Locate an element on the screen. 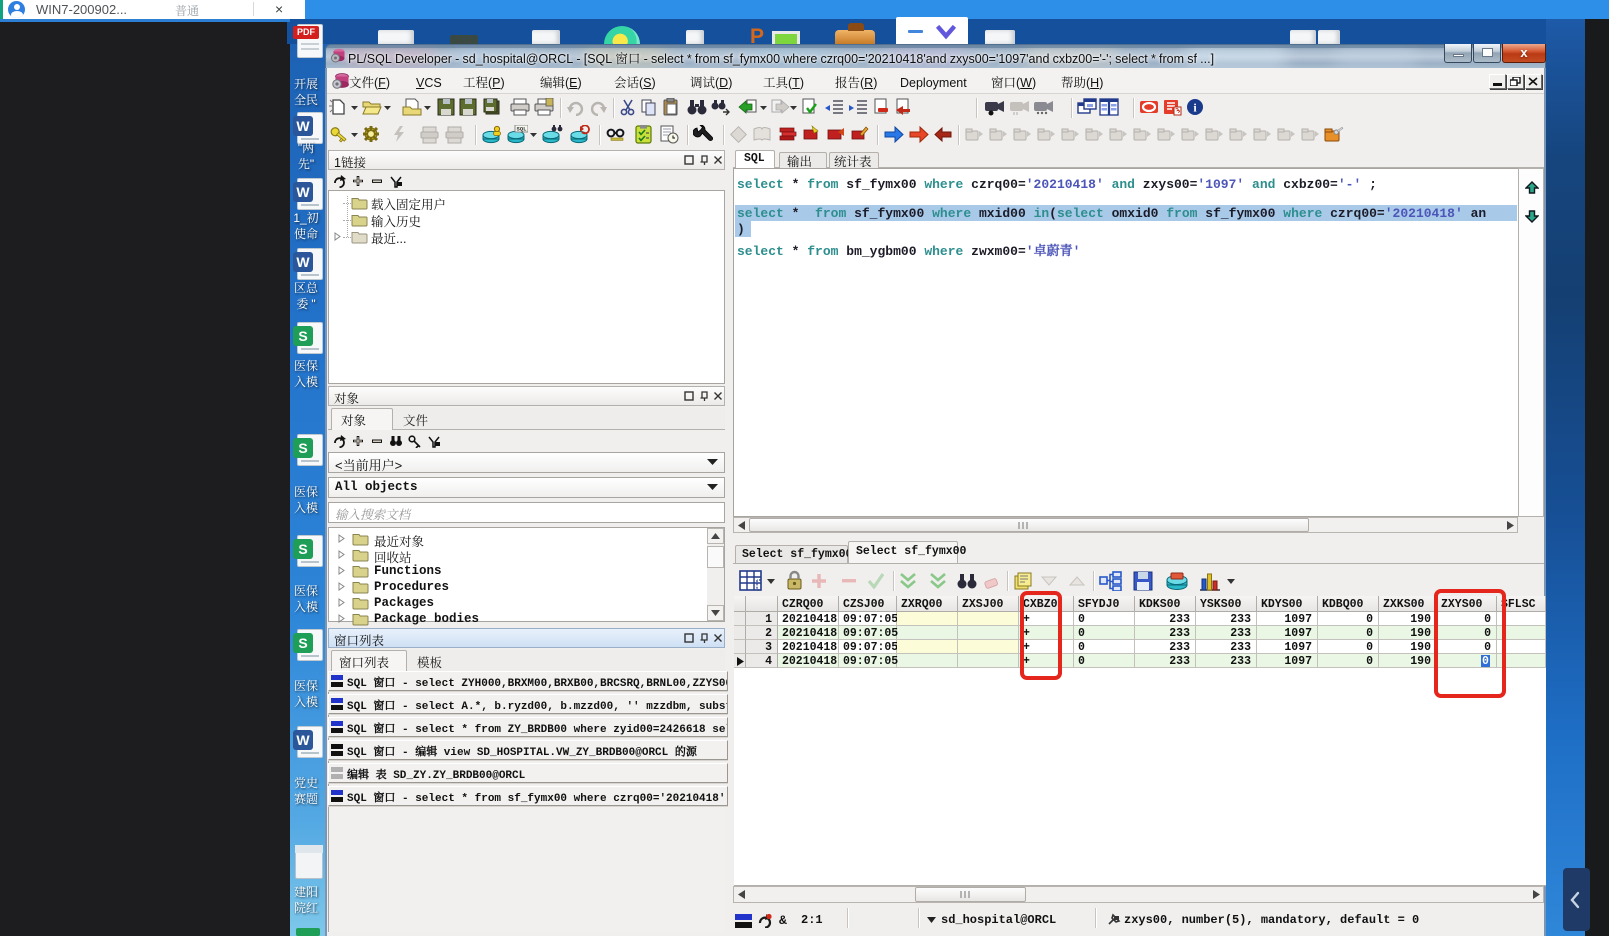 The image size is (1609, 936). svg-text: SQL is located at coordinates (522, 129).